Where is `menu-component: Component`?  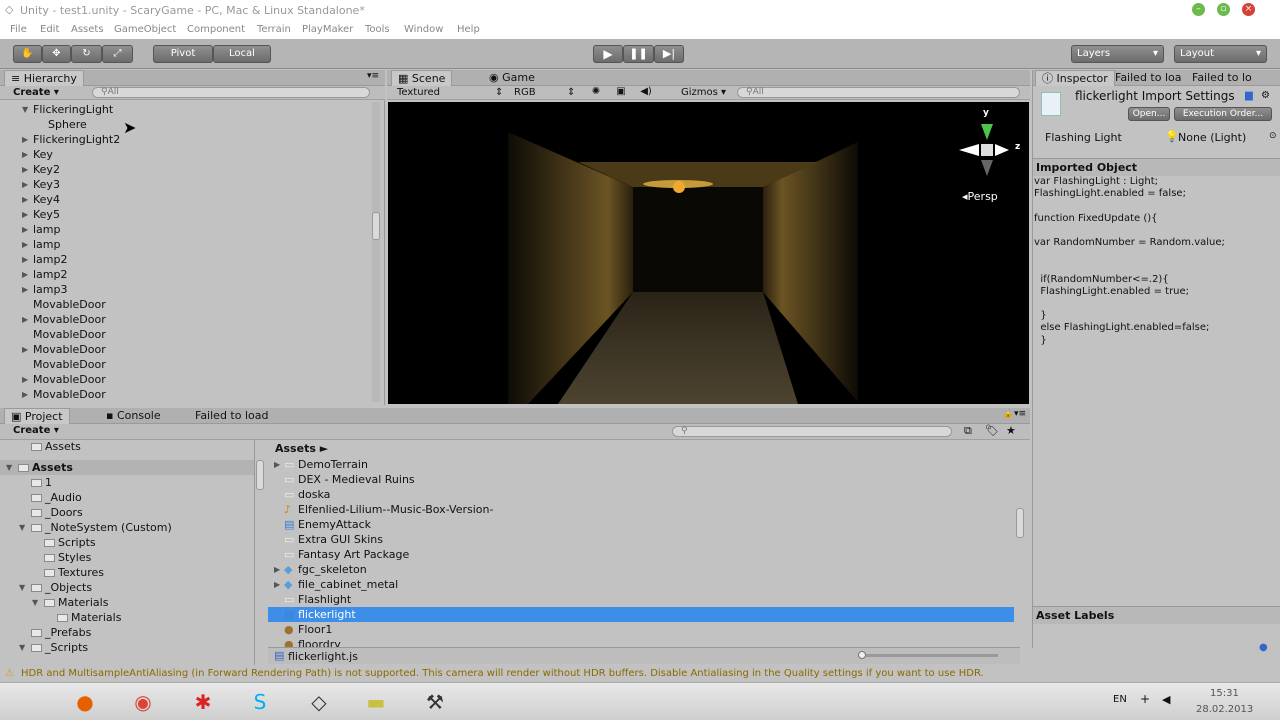 menu-component: Component is located at coordinates (216, 29).